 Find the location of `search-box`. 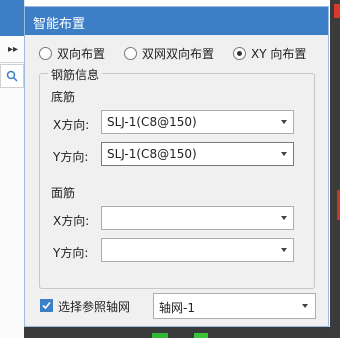

search-box is located at coordinates (12, 76).